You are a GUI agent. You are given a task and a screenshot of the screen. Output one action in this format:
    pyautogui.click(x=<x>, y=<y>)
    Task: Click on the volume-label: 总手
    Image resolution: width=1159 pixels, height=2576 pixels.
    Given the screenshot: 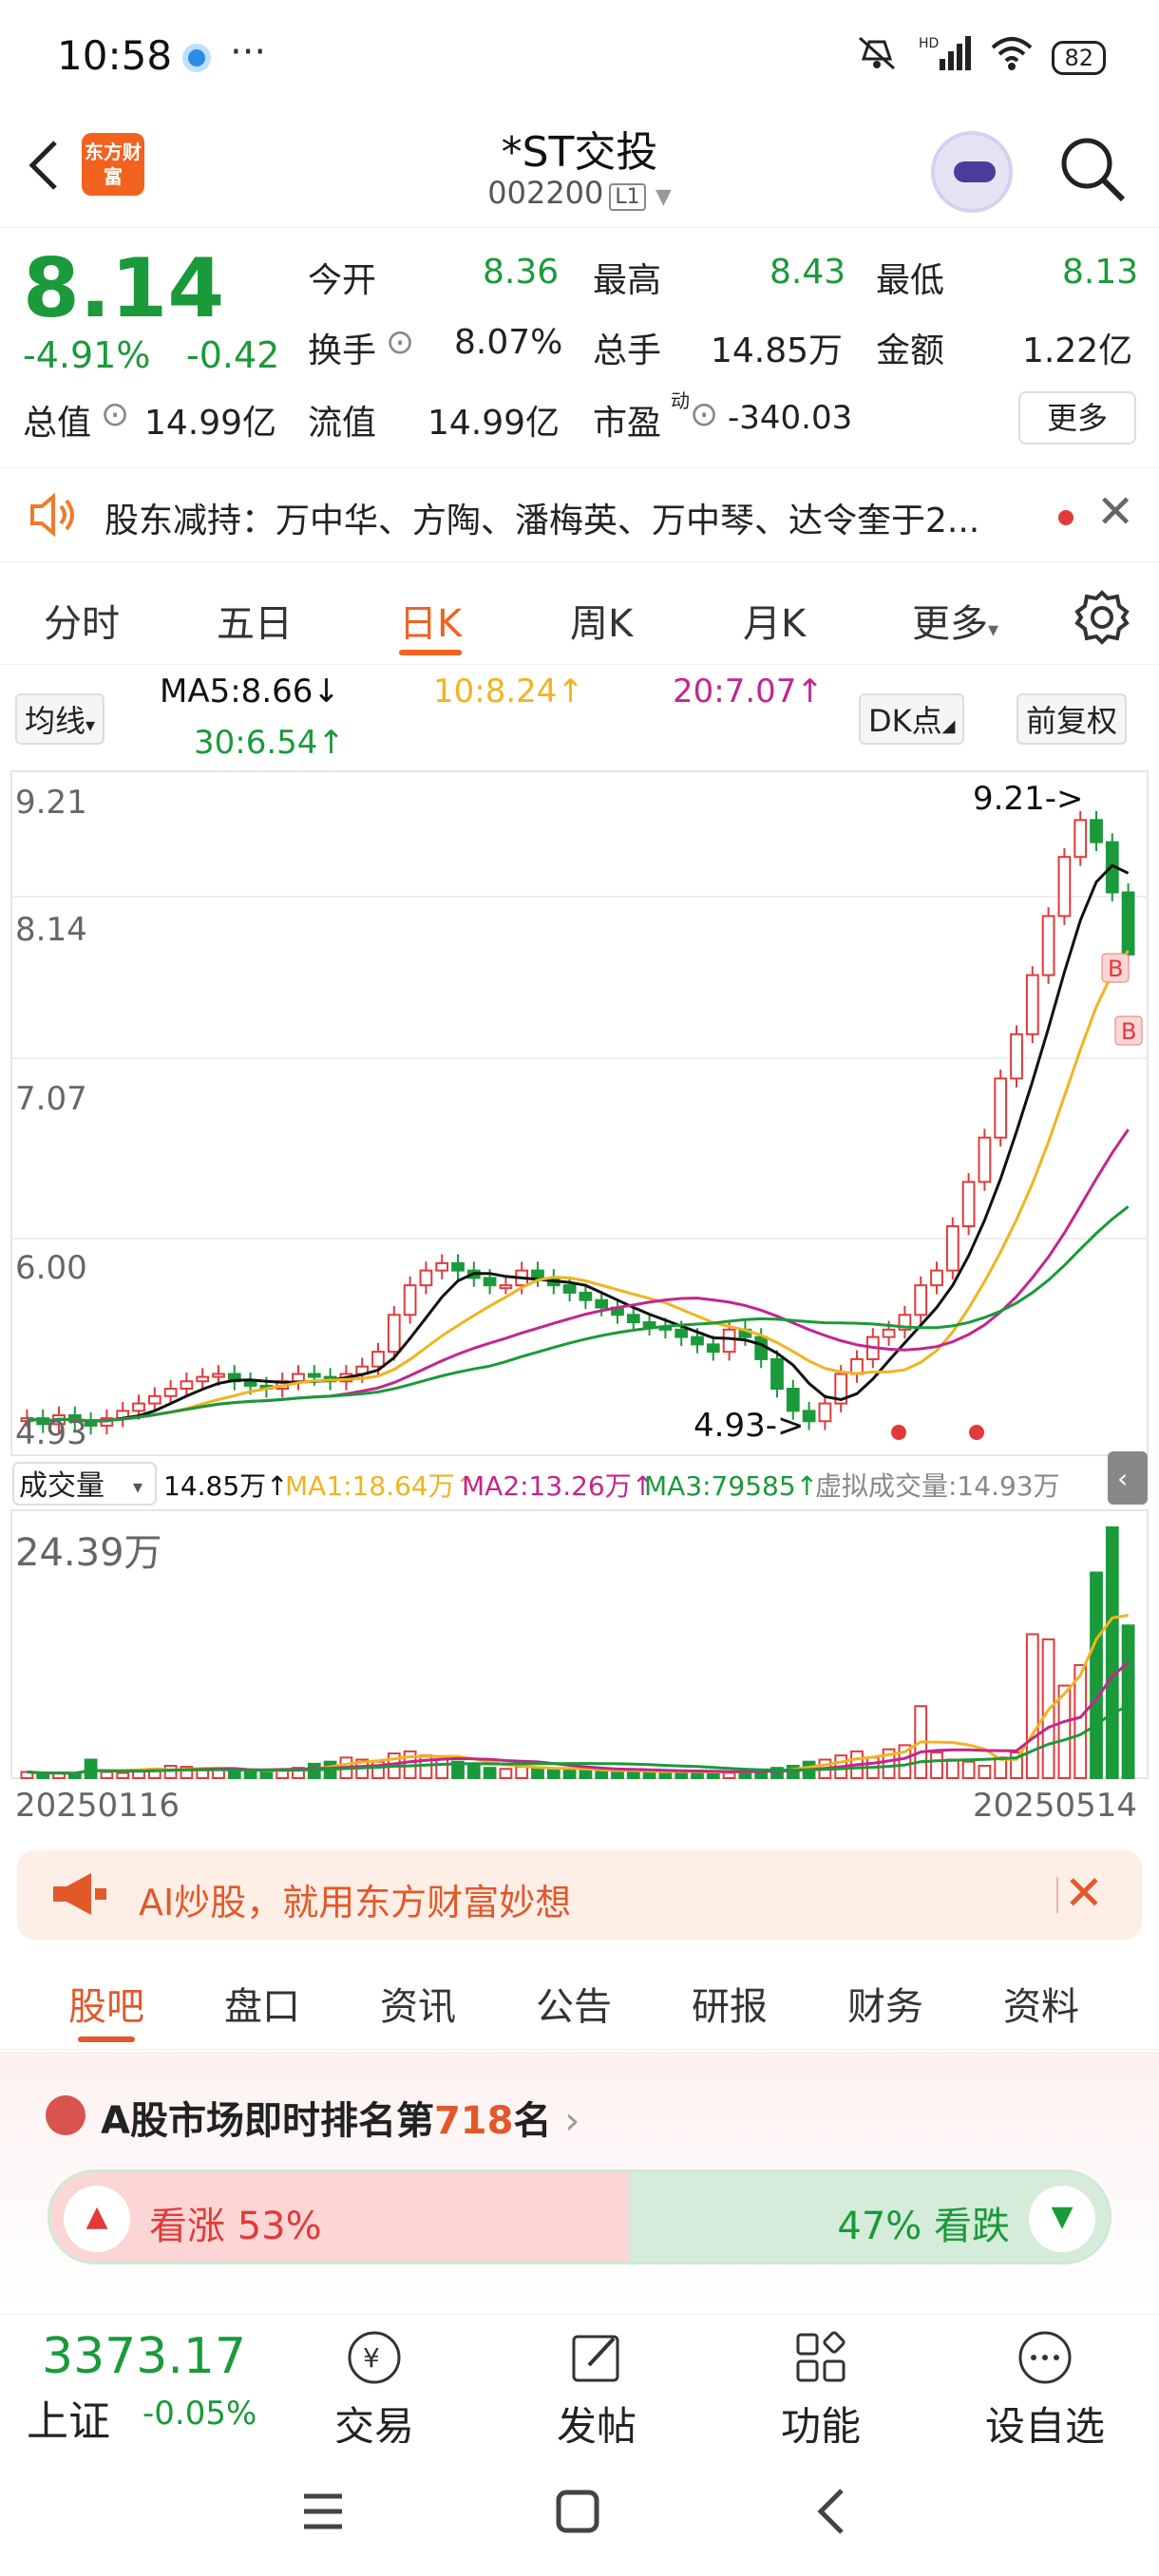 What is the action you would take?
    pyautogui.click(x=627, y=350)
    